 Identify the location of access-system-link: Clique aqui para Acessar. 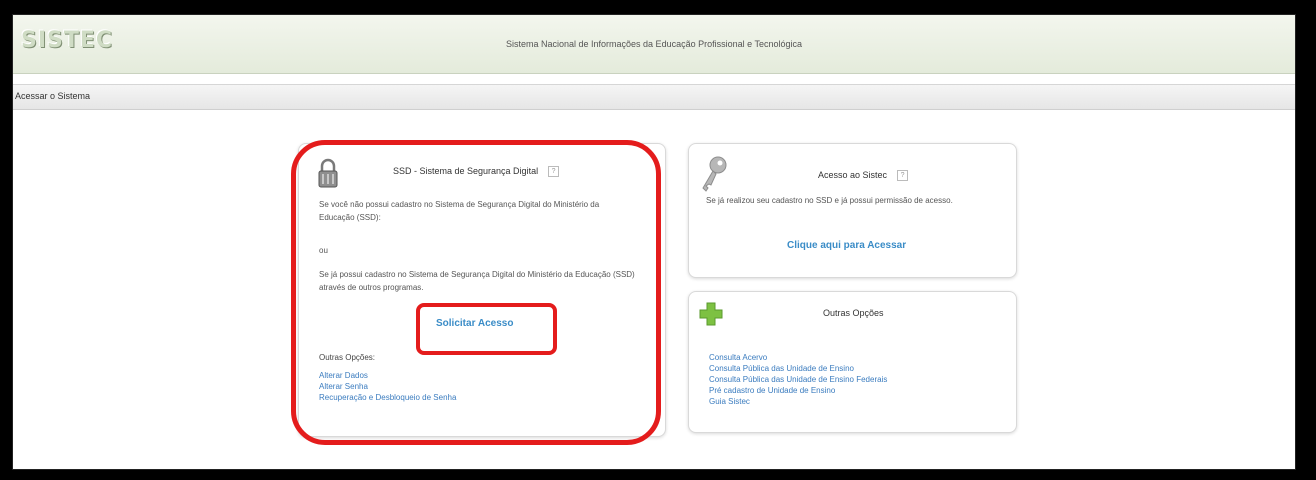
(846, 245).